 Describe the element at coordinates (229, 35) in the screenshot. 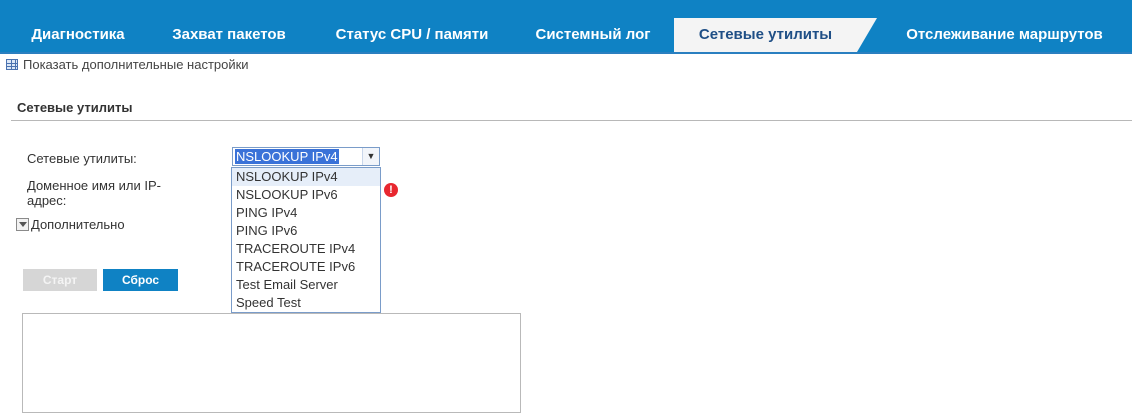

I see `tab-packet-capture: Захват пакетов` at that location.